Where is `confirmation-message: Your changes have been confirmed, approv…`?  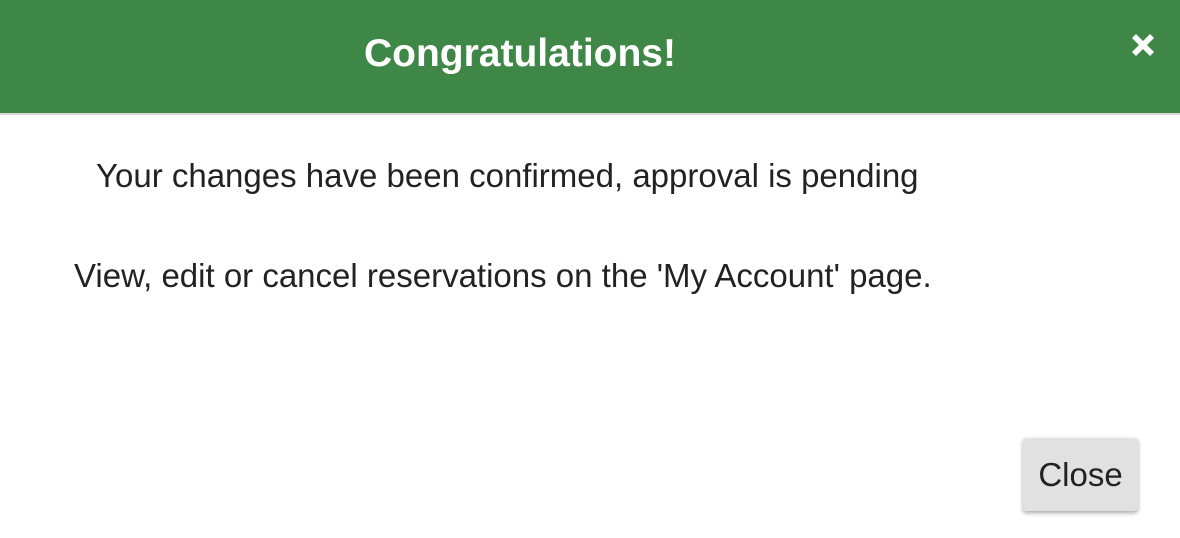
confirmation-message: Your changes have been confirmed, approv… is located at coordinates (507, 175).